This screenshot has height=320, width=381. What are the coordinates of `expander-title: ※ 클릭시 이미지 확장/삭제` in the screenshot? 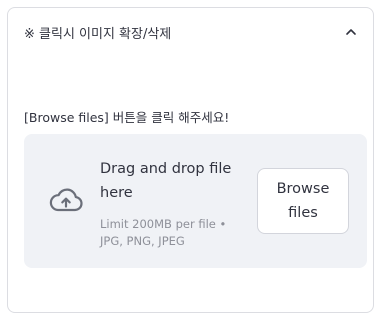 It's located at (98, 34).